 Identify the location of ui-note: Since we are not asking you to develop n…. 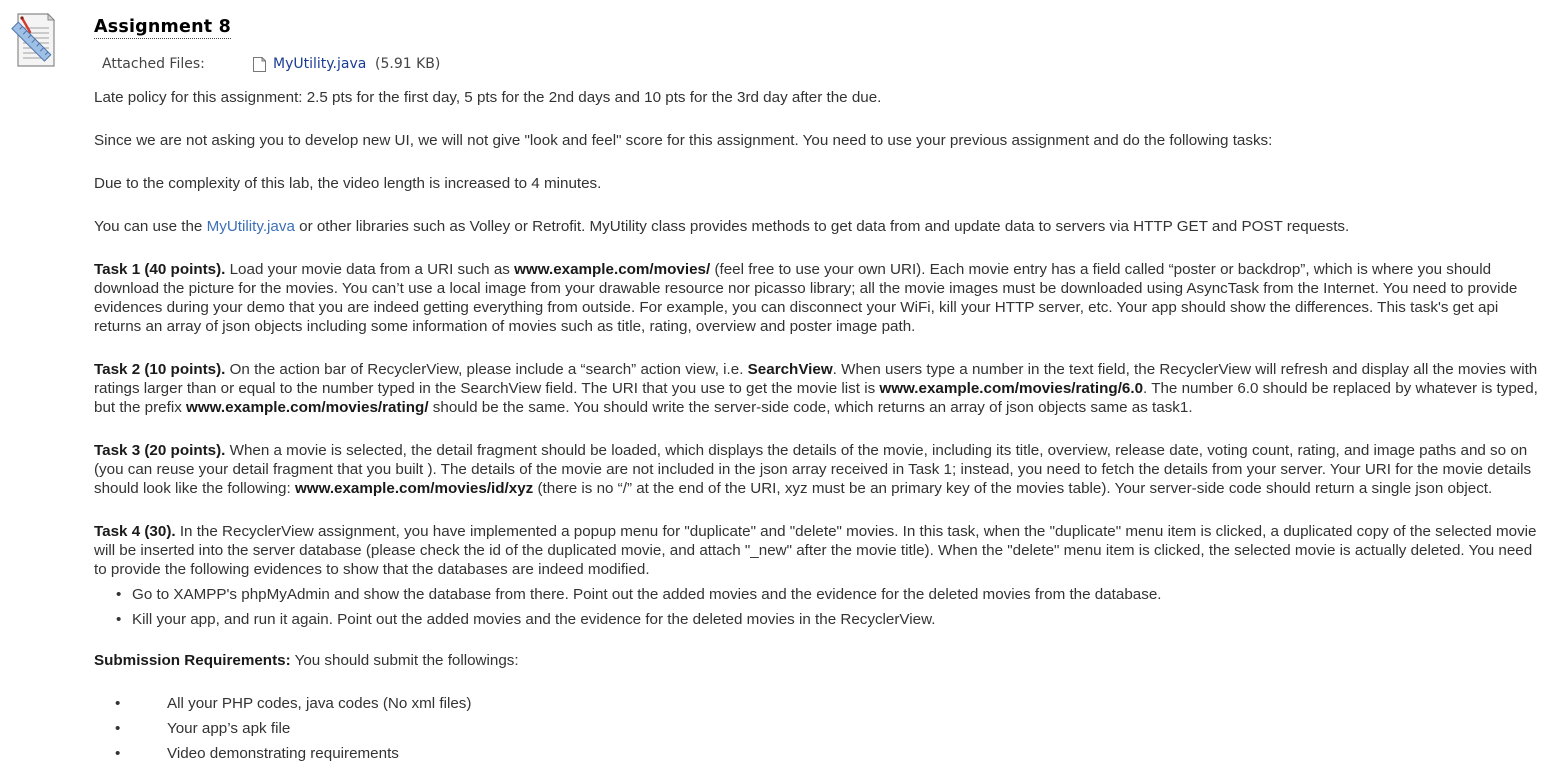
(683, 140).